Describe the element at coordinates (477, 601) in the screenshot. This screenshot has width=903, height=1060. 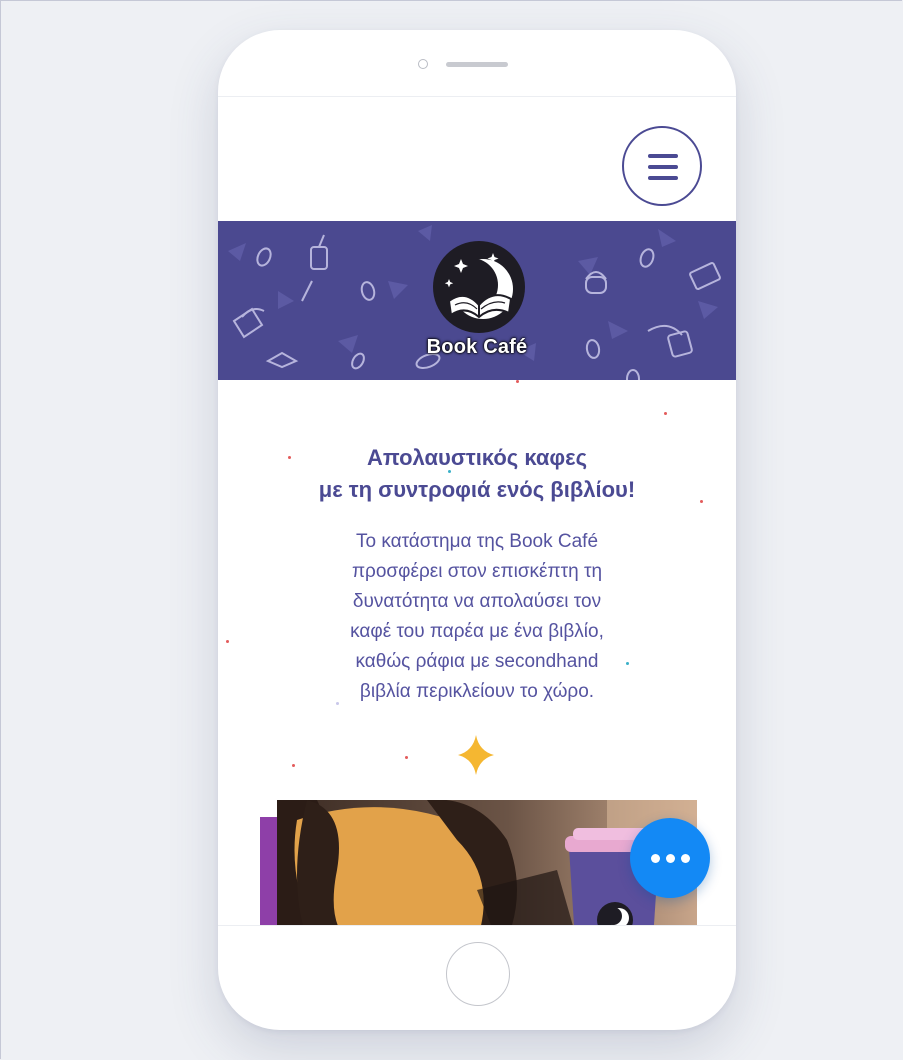
I see `paragraph-line: δυνατότητα να απολαύσει τον` at that location.